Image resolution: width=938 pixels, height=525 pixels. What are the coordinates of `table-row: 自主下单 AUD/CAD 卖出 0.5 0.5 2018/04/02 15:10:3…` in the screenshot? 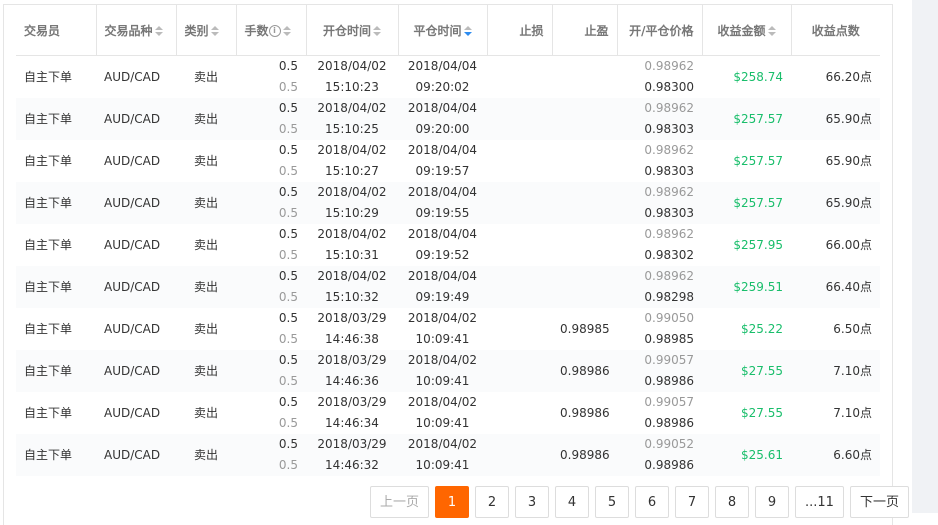 It's located at (448, 245).